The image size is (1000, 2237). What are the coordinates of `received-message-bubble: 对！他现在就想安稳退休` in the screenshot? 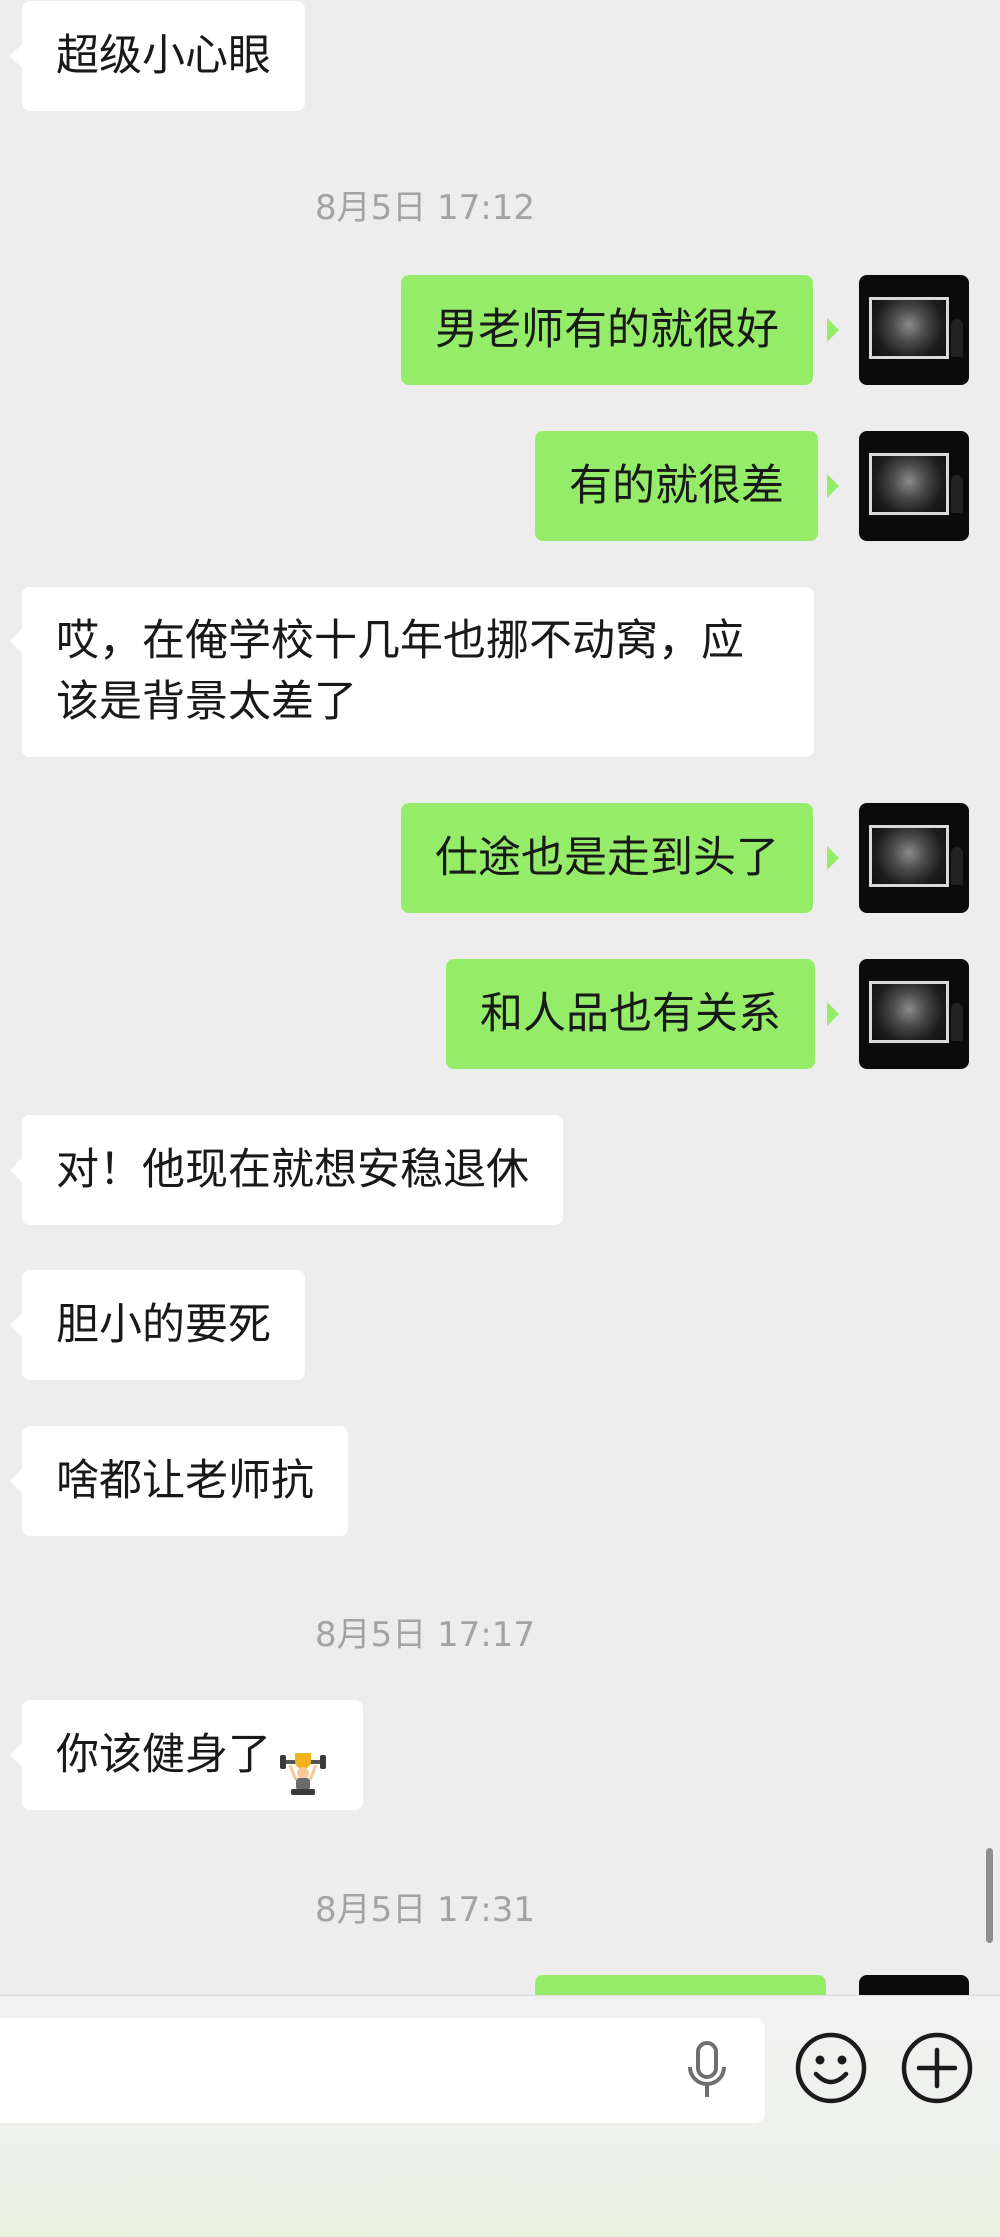 It's located at (292, 1170).